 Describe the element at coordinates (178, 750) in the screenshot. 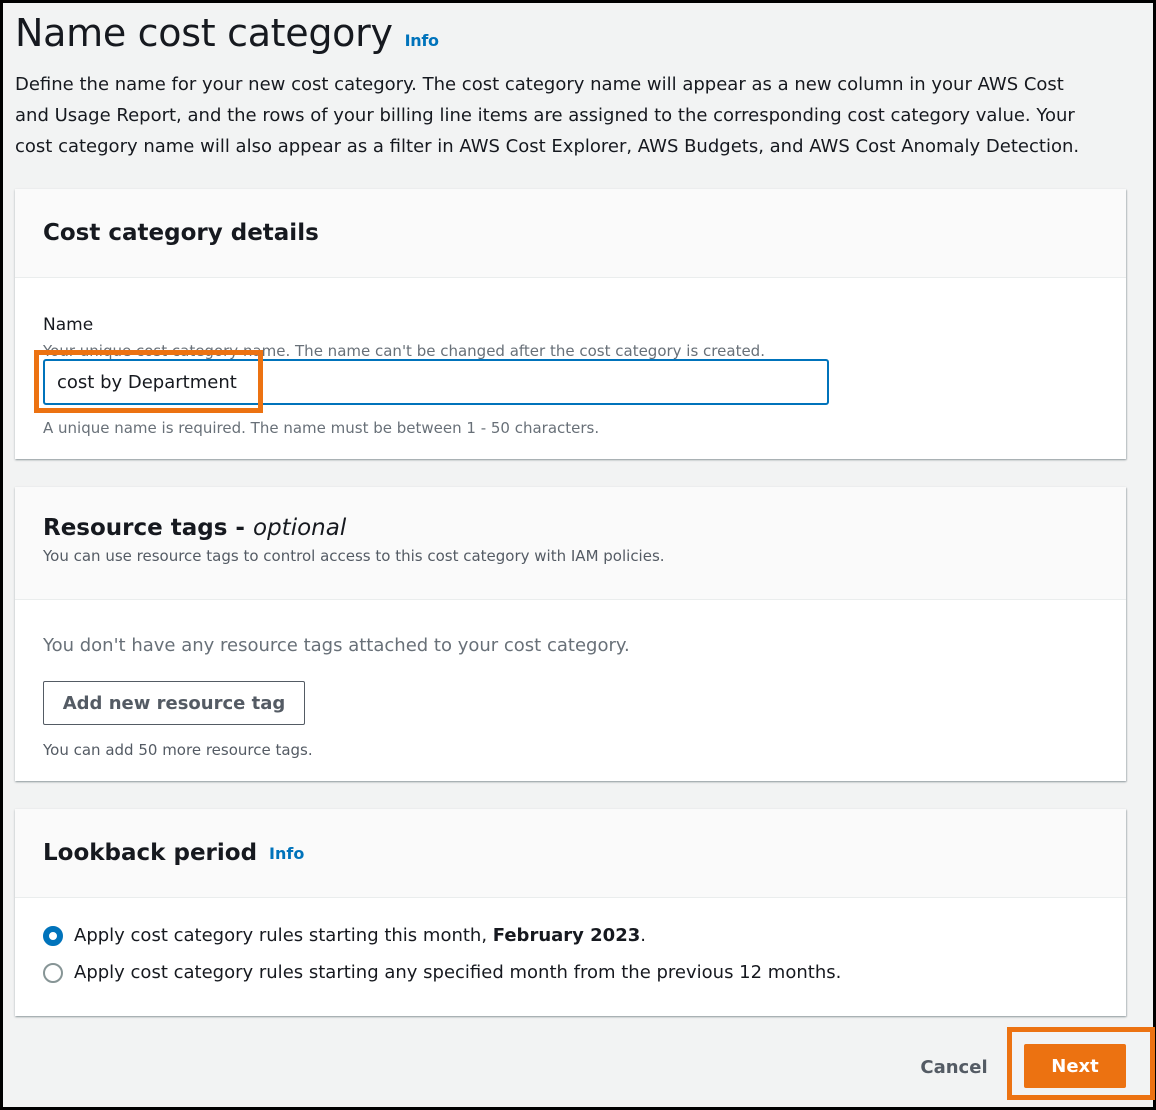

I see `tag-limit-text: You can add 50 more resource tags.` at that location.